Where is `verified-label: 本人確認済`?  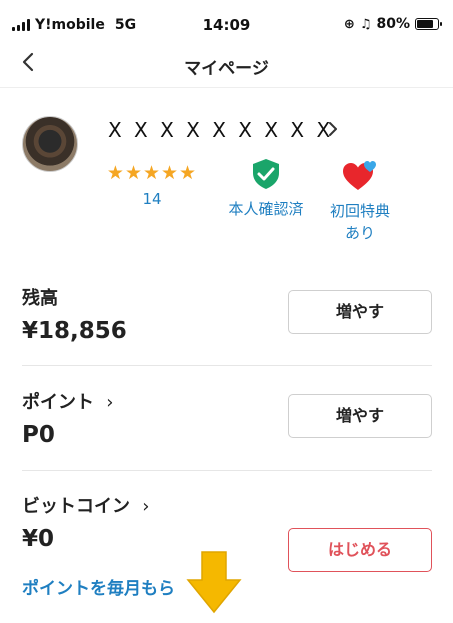
verified-label: 本人確認済 is located at coordinates (266, 209).